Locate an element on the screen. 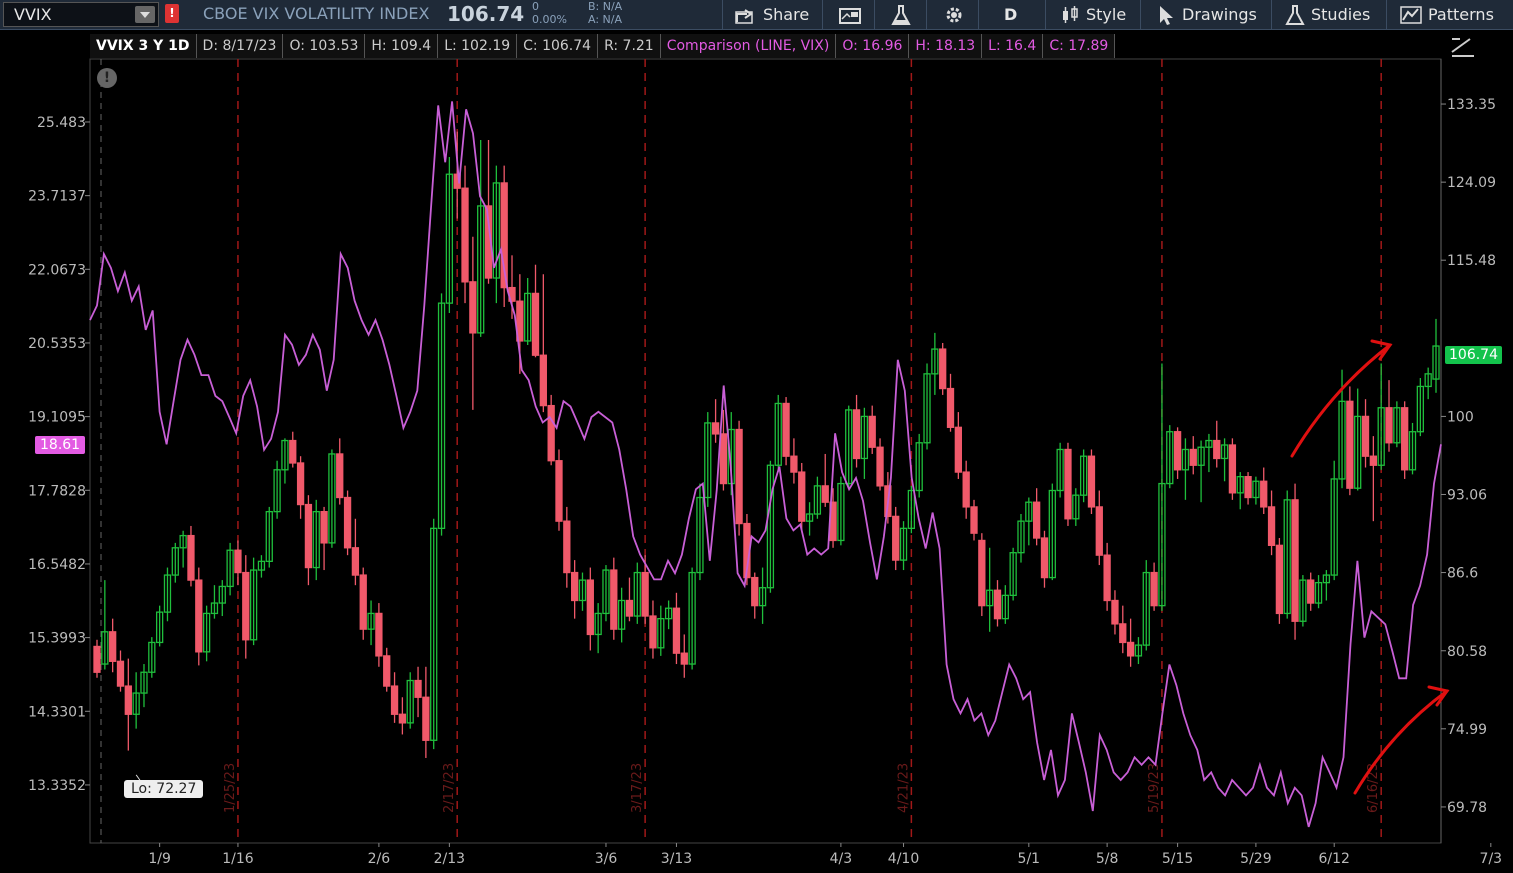 This screenshot has width=1513, height=873. comparison-price-tag: 18.61 is located at coordinates (60, 445).